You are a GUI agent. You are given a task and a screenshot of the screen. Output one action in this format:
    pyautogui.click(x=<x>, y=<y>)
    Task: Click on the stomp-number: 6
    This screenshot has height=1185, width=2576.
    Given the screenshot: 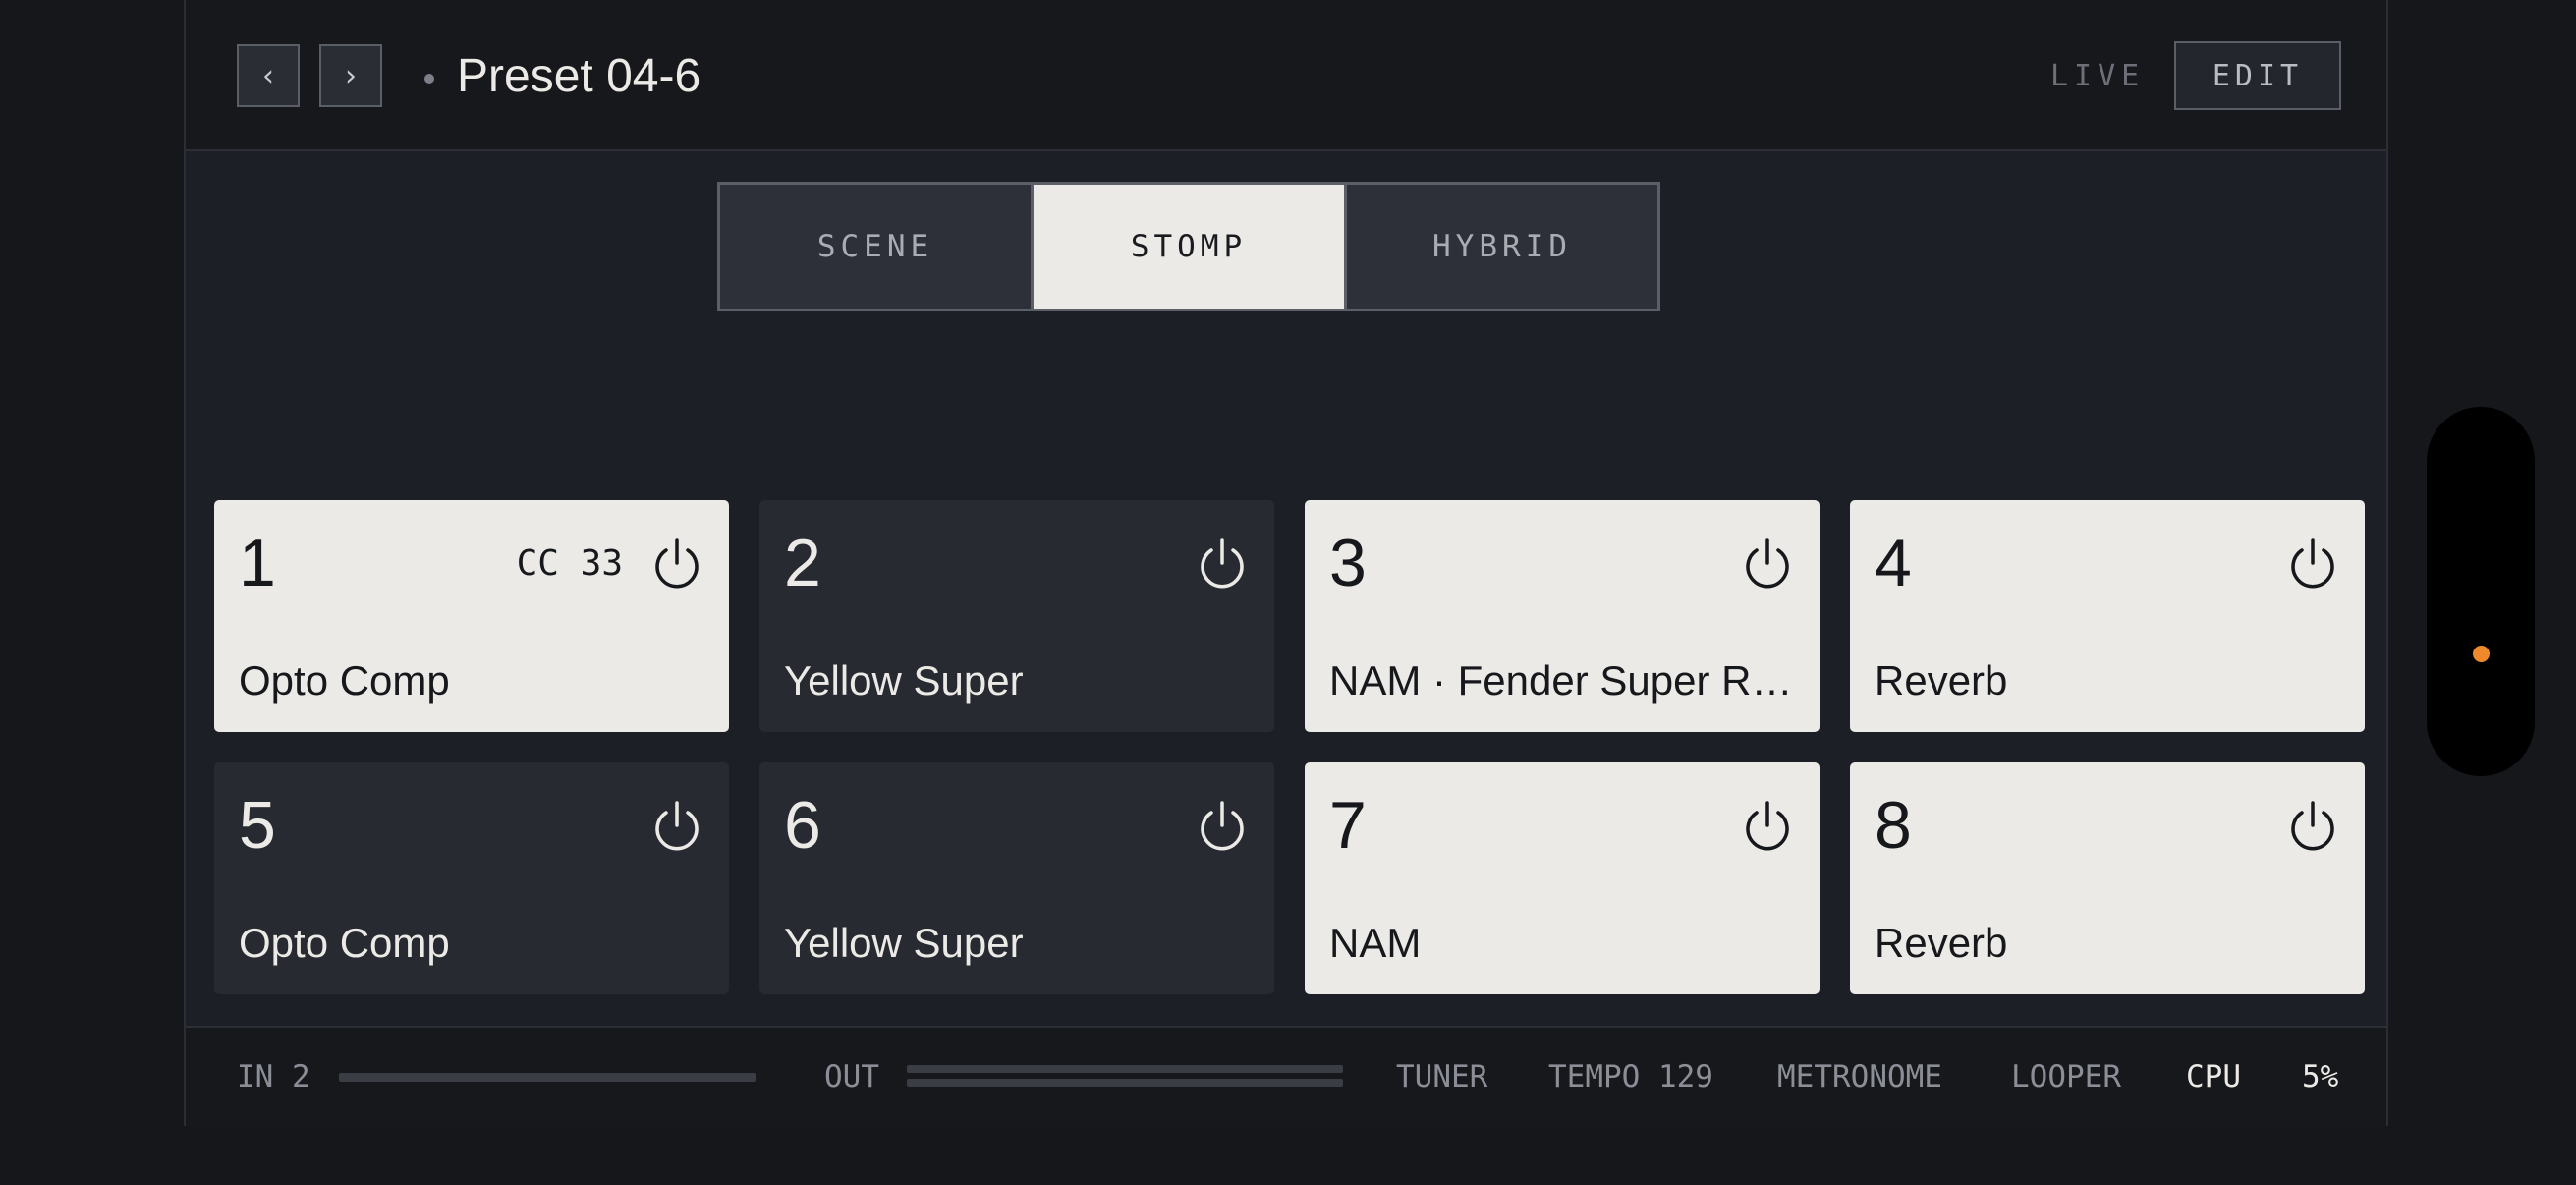 What is the action you would take?
    pyautogui.click(x=802, y=826)
    